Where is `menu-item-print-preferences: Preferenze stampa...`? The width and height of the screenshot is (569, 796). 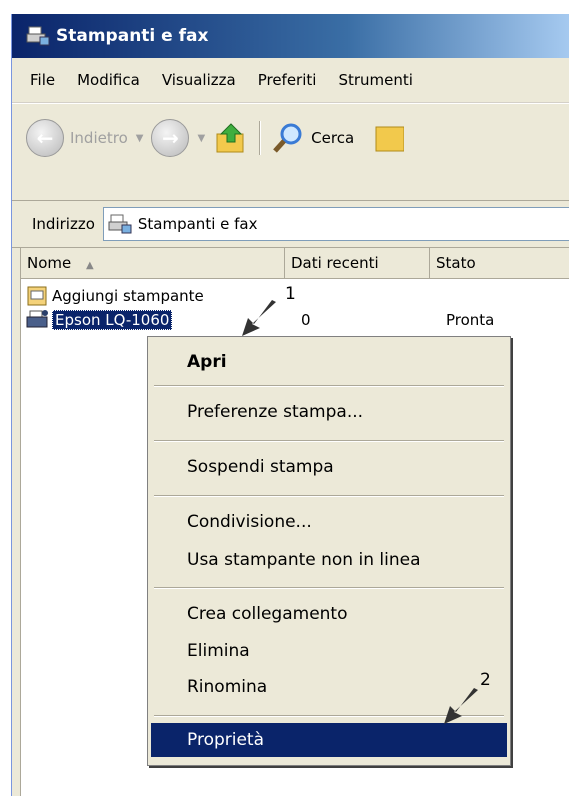 menu-item-print-preferences: Preferenze stampa... is located at coordinates (329, 412).